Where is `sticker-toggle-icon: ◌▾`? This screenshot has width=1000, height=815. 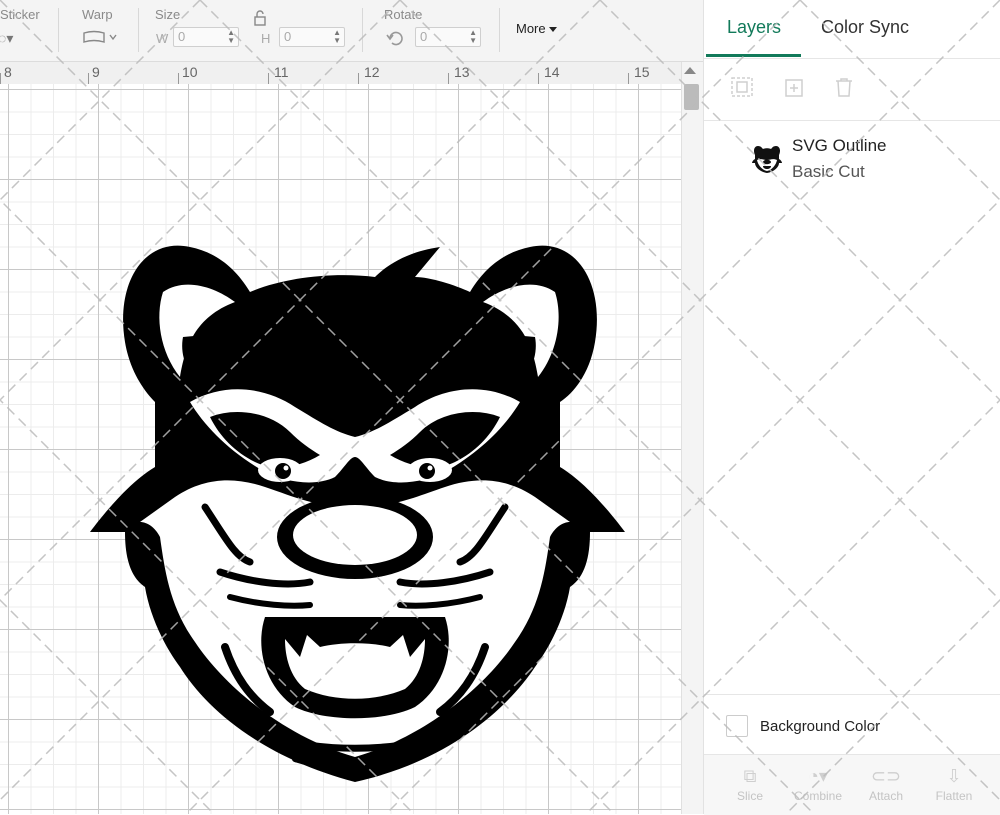 sticker-toggle-icon: ◌▾ is located at coordinates (6, 38).